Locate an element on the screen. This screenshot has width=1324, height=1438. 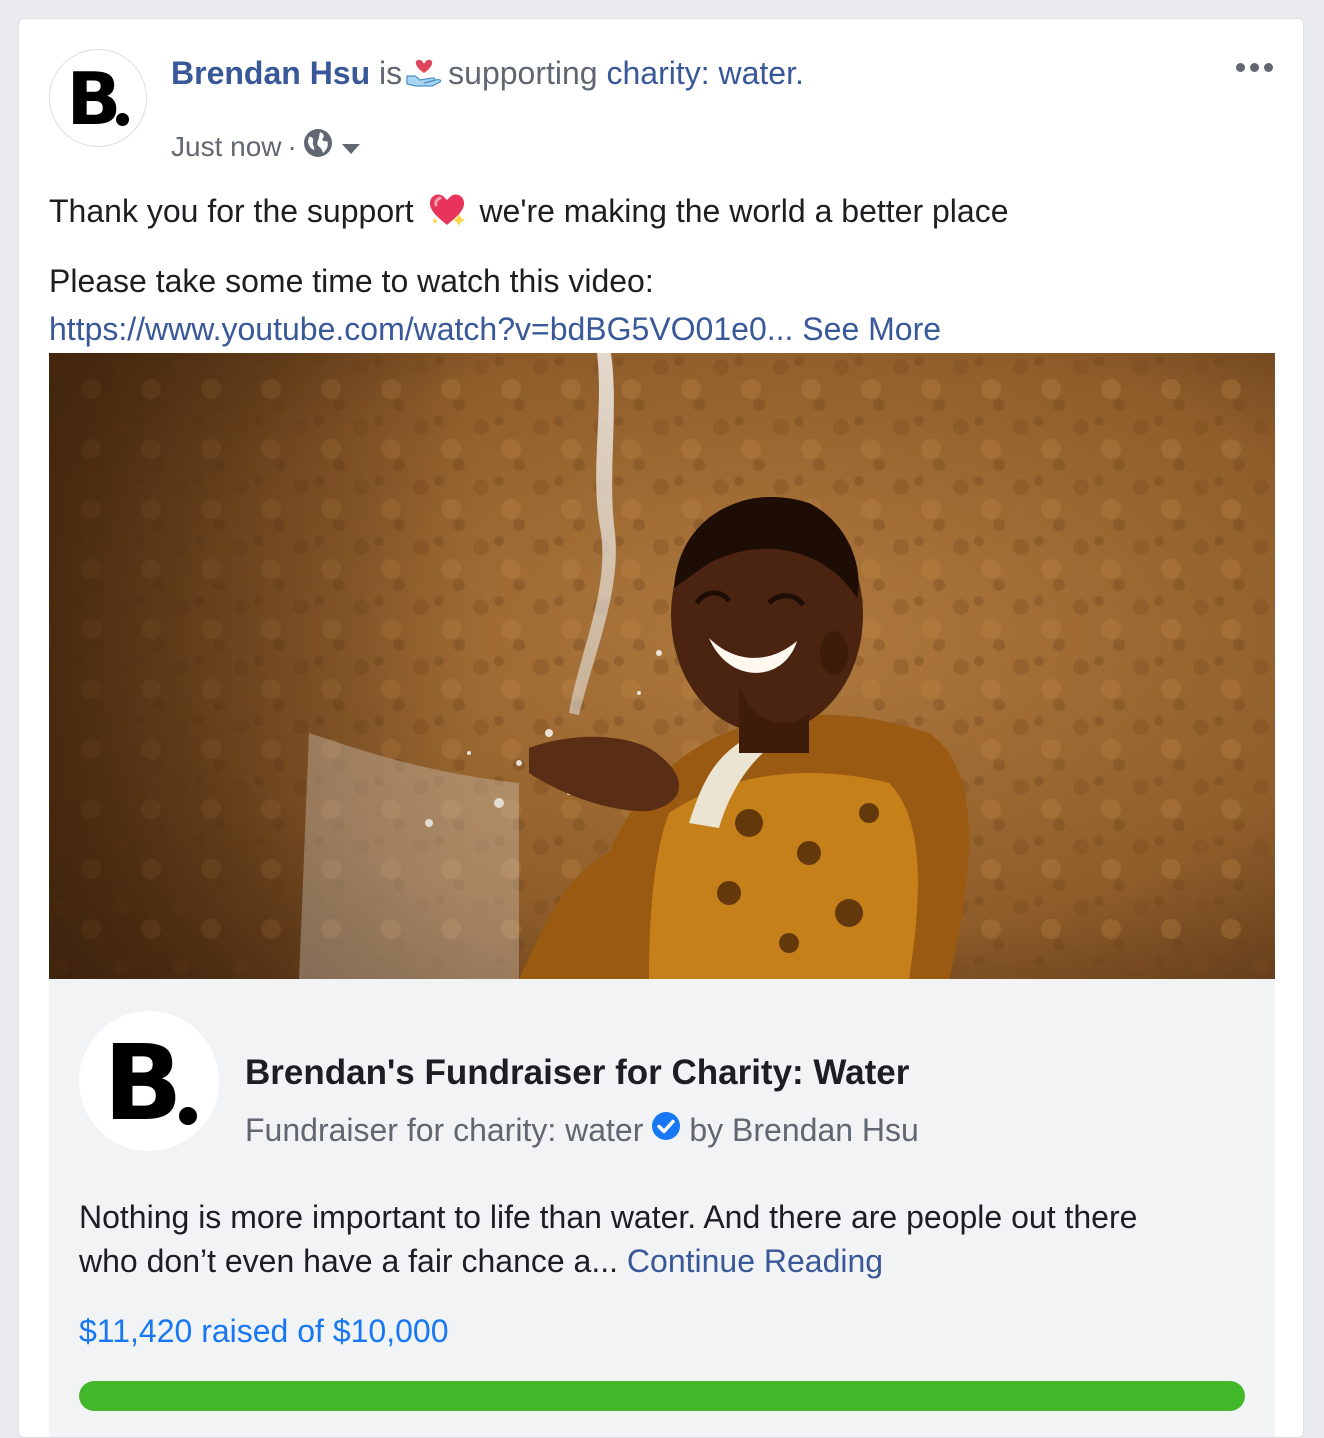
activity-text: supporting is located at coordinates (523, 73).